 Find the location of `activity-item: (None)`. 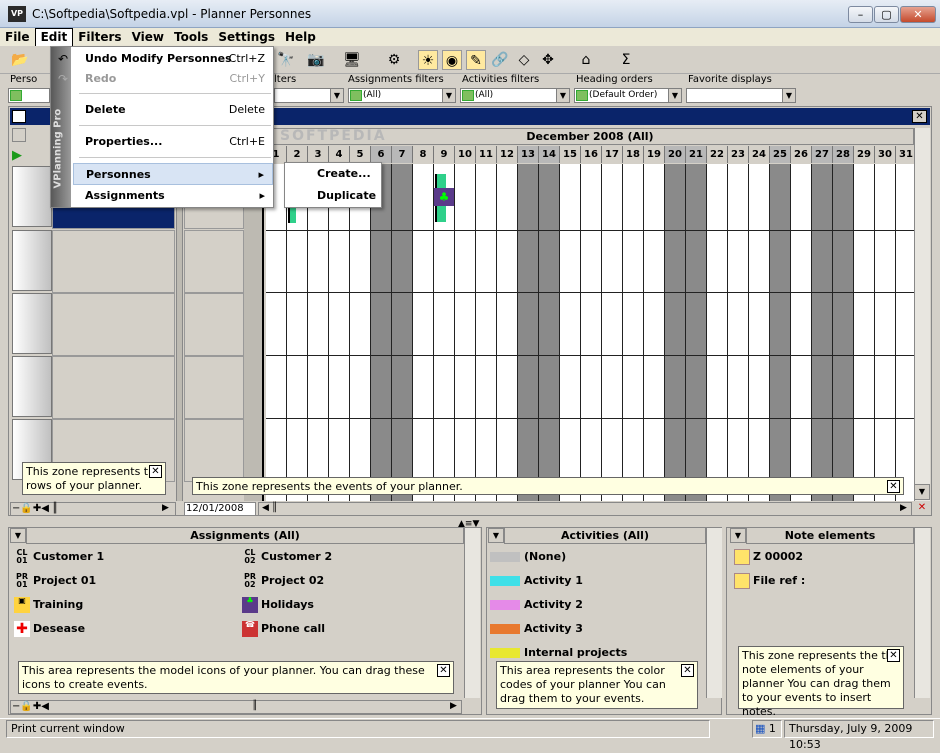

activity-item: (None) is located at coordinates (597, 557).